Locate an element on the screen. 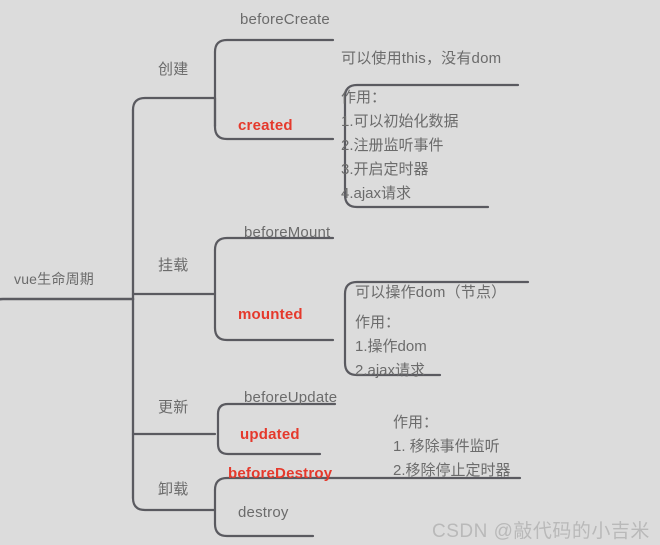 Image resolution: width=660 pixels, height=545 pixels. detail-destroy-heading: 作用： is located at coordinates (416, 422).